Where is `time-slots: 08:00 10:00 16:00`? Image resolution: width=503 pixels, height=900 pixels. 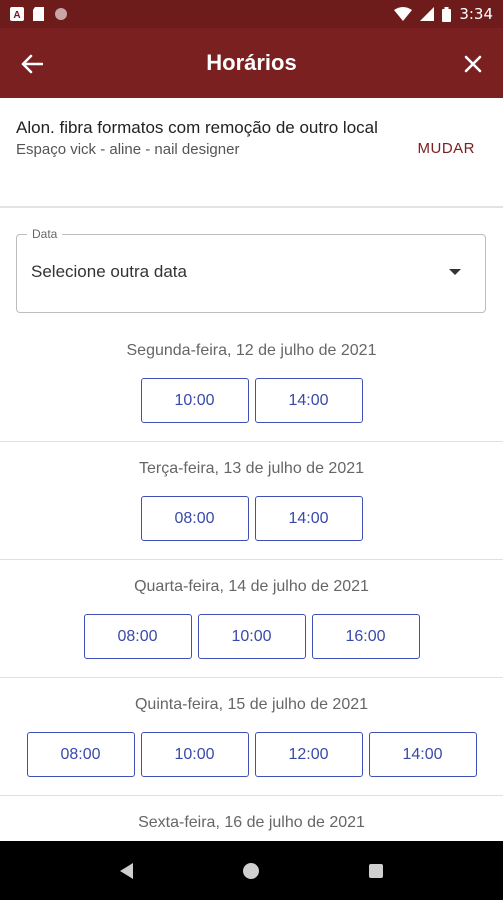
time-slots: 08:00 10:00 16:00 is located at coordinates (251, 636).